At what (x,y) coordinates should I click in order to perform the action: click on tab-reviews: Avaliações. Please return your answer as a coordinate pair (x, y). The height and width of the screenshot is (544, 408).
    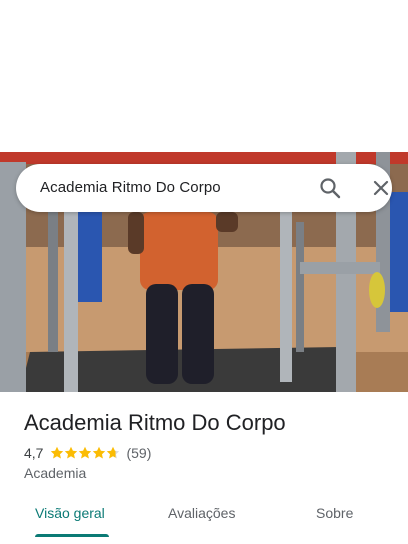
    Looking at the image, I should click on (201, 513).